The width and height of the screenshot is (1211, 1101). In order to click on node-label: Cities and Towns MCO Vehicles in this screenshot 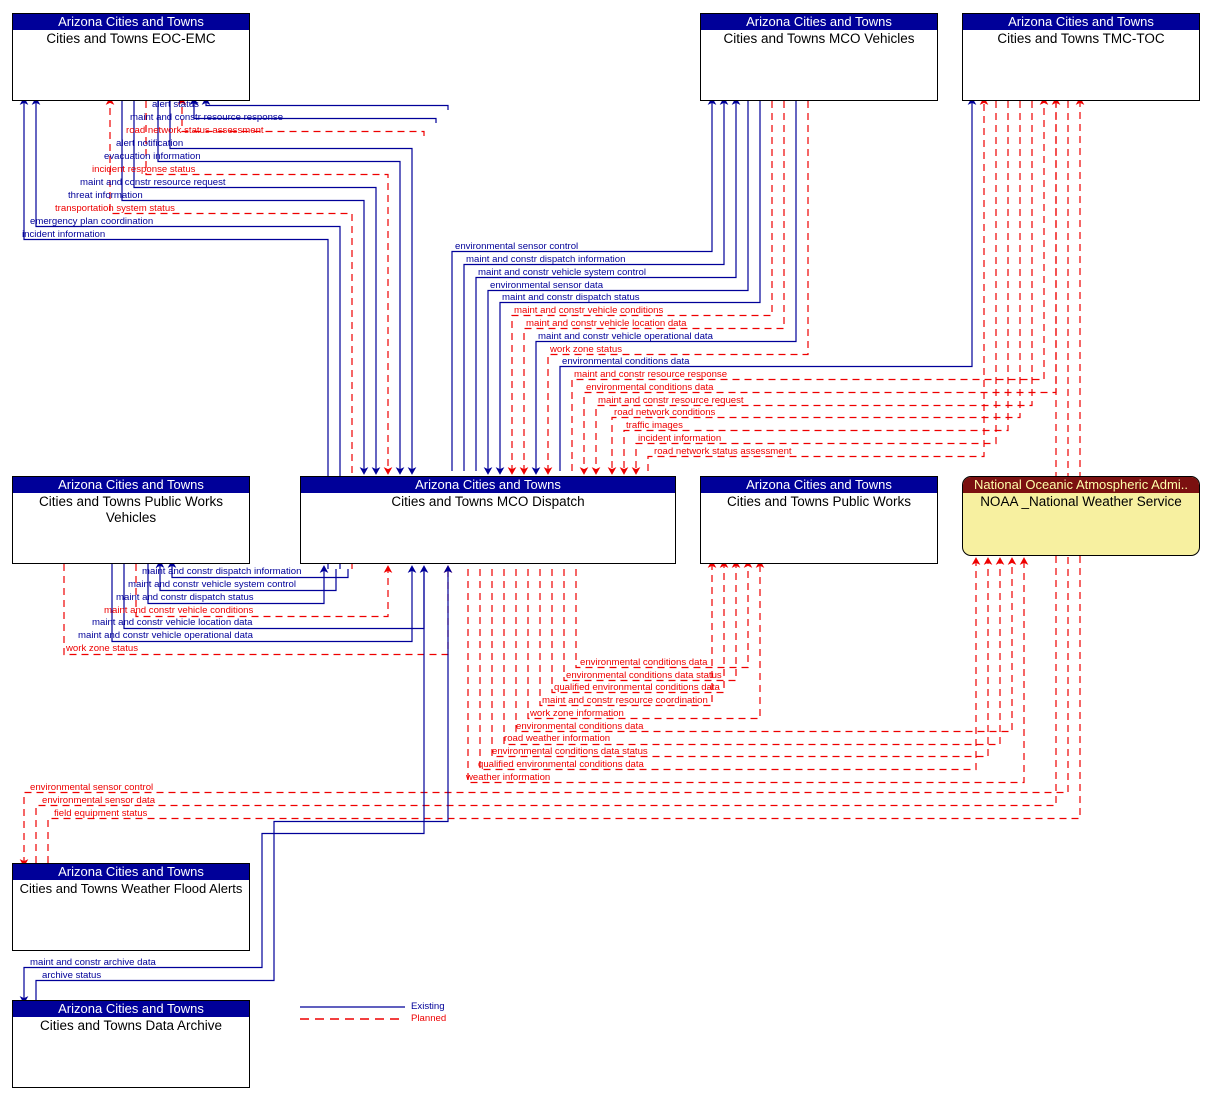, I will do `click(819, 38)`.